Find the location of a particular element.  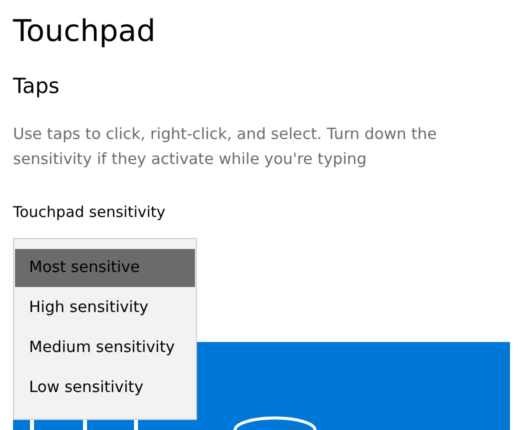

dropdown-option: Most sensitive is located at coordinates (105, 268).